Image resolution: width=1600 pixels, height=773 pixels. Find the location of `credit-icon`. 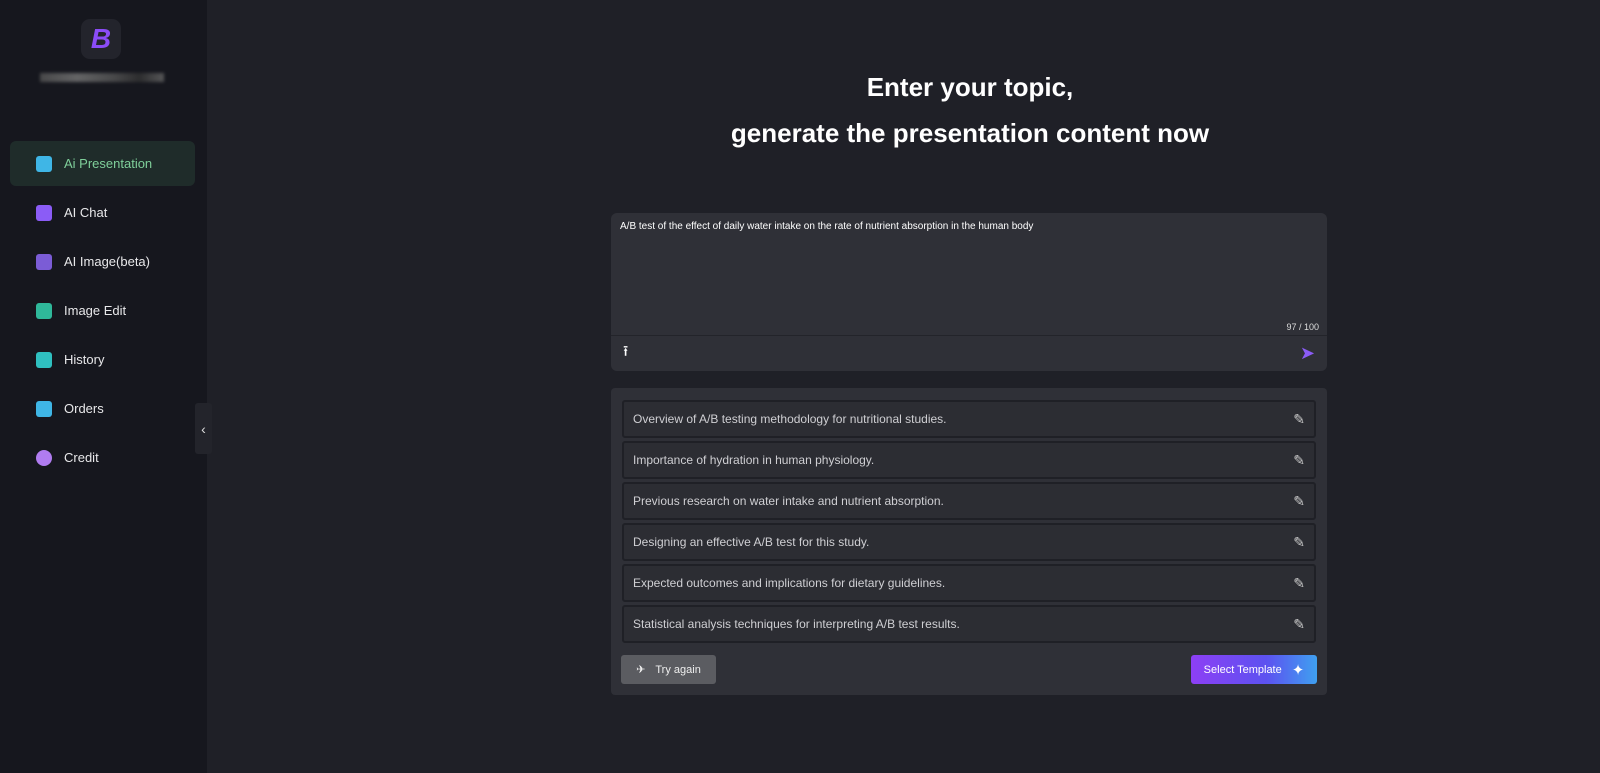

credit-icon is located at coordinates (44, 457).